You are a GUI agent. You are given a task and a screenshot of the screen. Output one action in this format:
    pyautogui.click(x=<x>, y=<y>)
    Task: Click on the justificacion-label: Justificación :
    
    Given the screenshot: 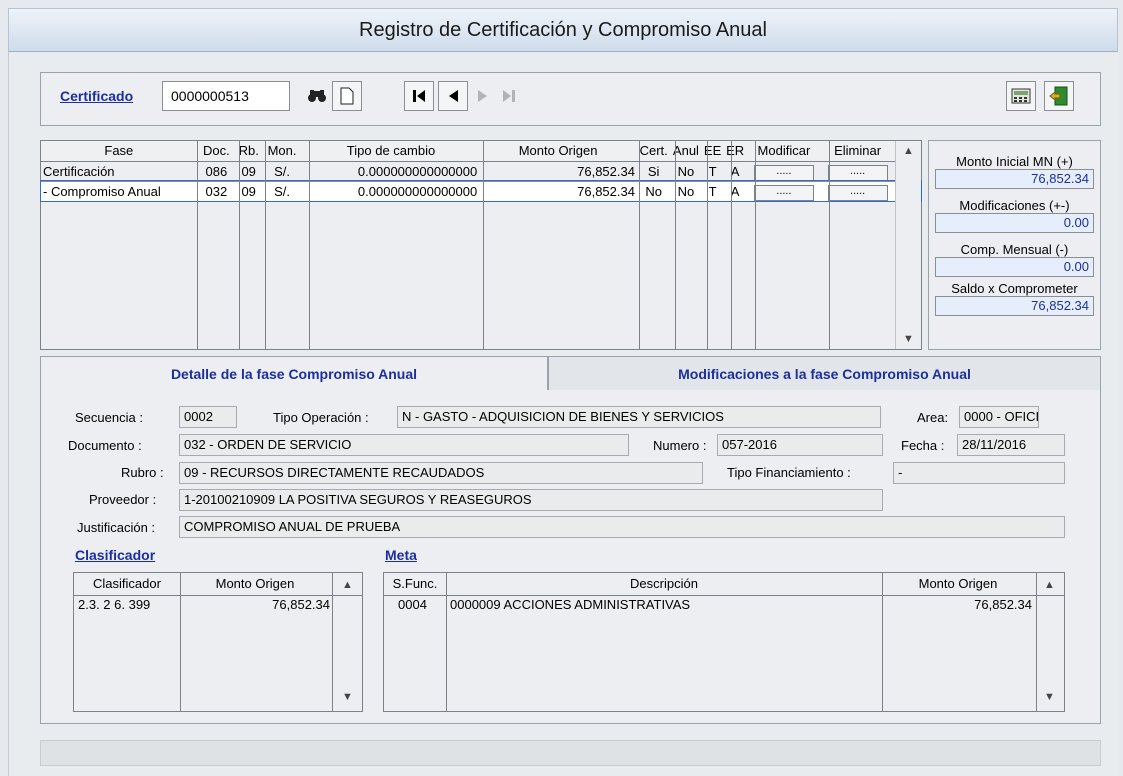 What is the action you would take?
    pyautogui.click(x=116, y=527)
    